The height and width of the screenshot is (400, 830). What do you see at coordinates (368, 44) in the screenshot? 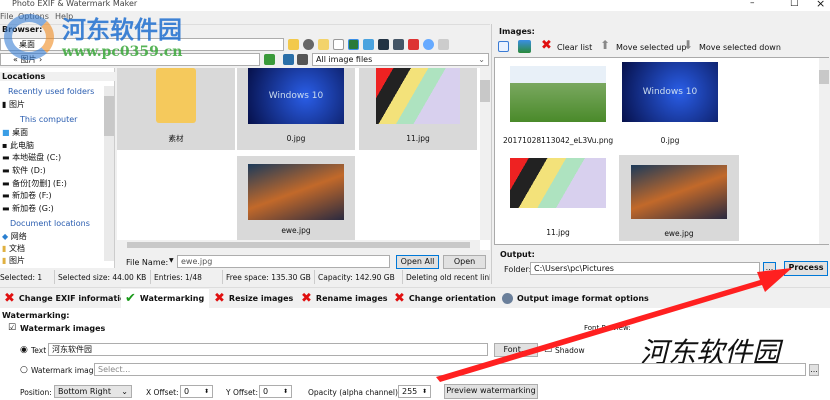
I see `details-icon` at bounding box center [368, 44].